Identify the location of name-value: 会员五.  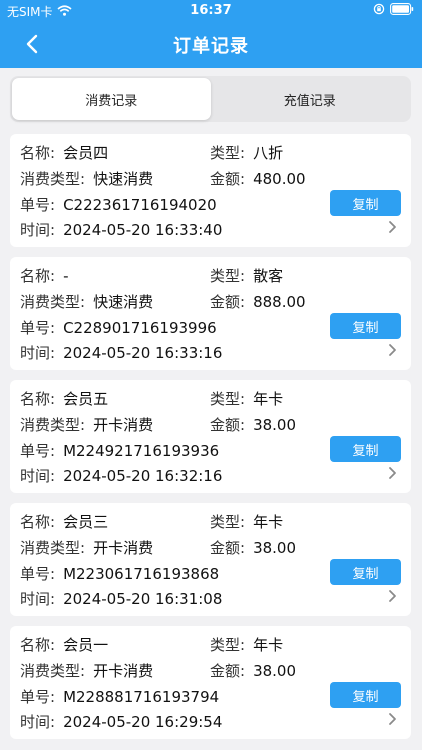
(86, 399).